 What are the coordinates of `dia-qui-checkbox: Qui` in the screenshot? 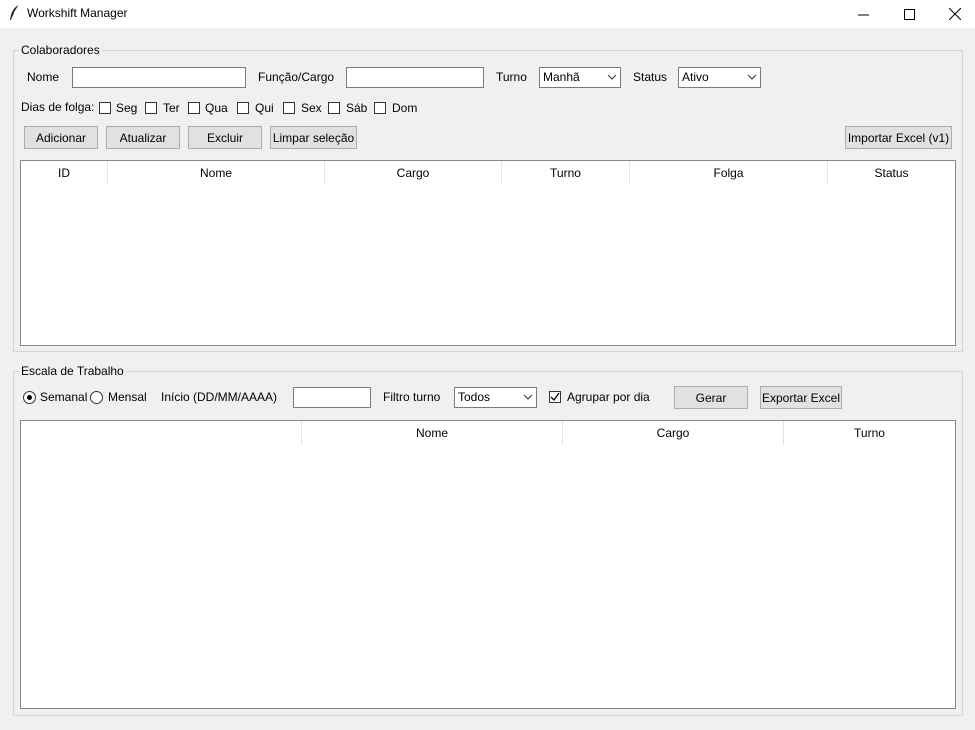 It's located at (255, 108).